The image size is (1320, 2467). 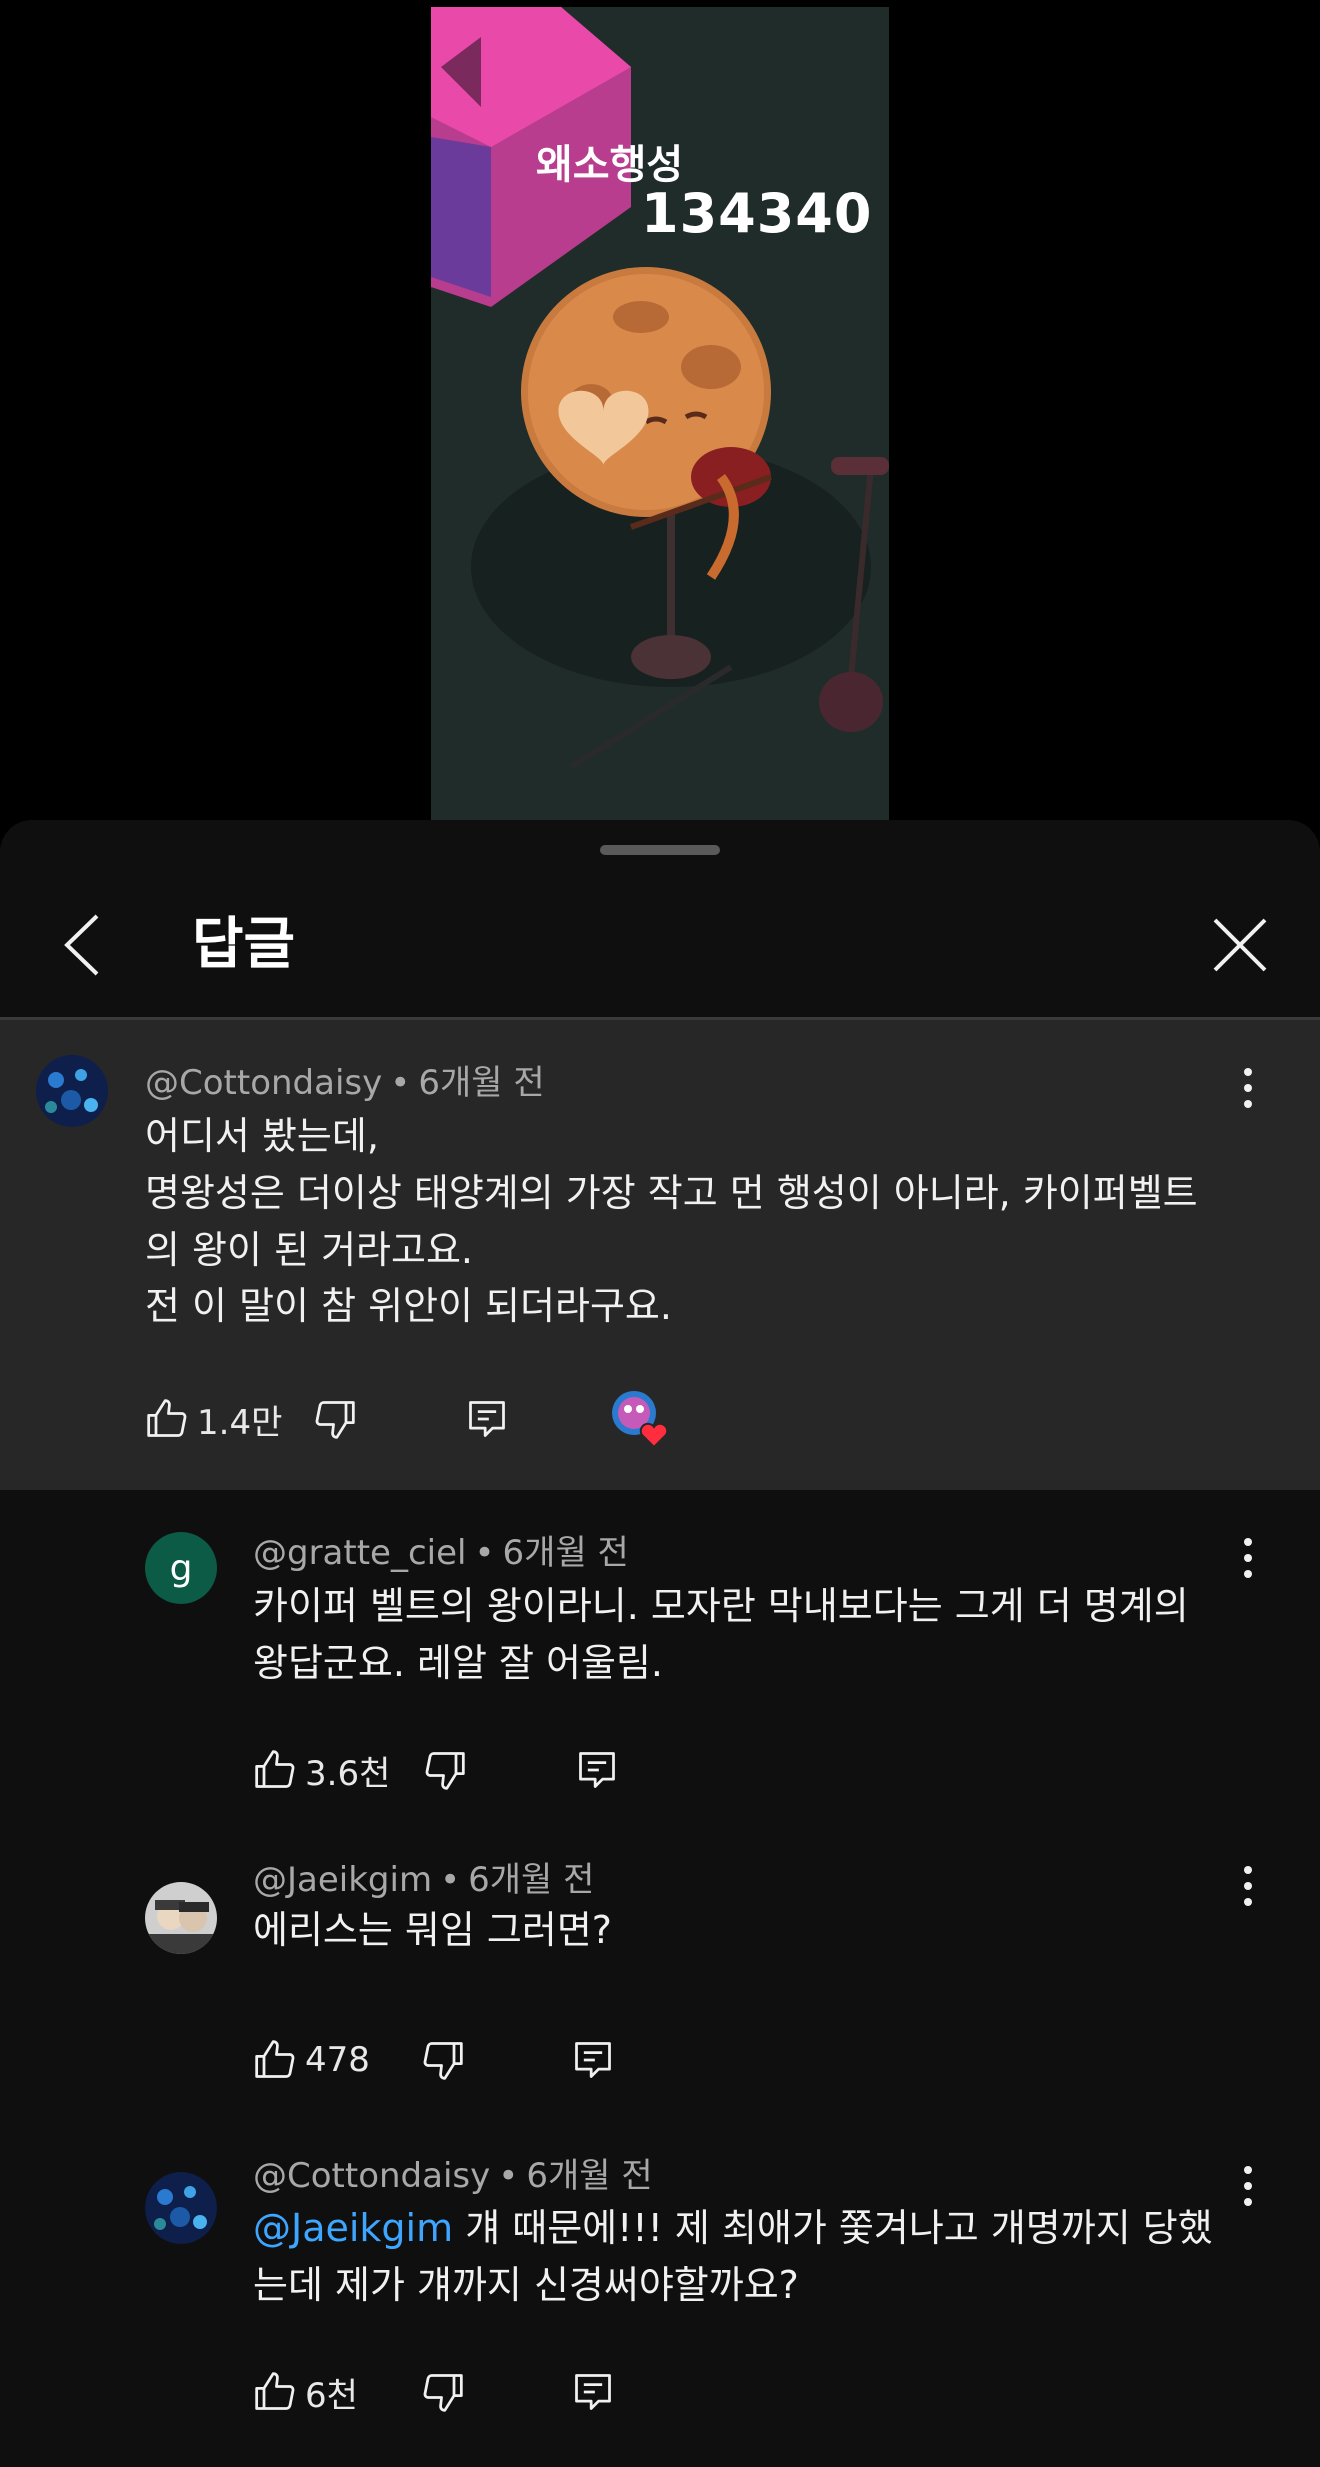 I want to click on reply-text-line: 에리스는 뭐임 그러면?, so click(x=432, y=1930).